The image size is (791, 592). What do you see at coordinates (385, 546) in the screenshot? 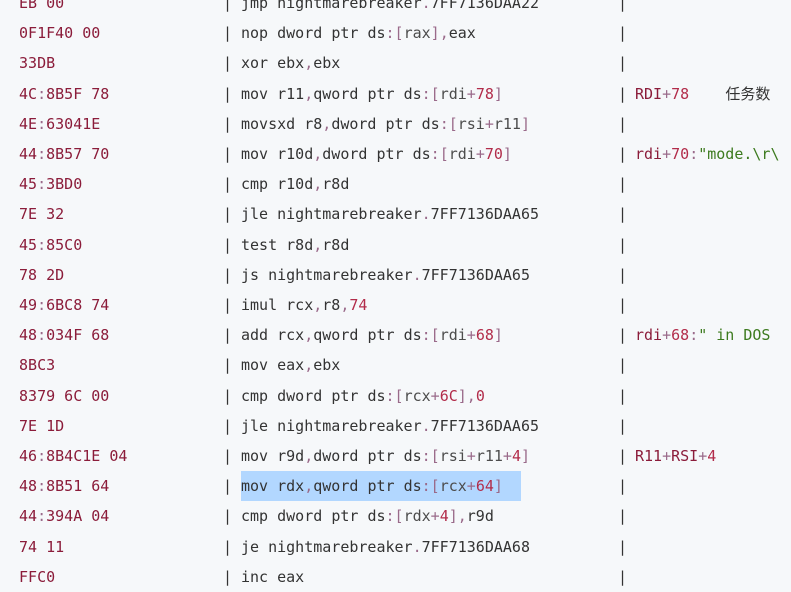
I see `instruction: je nightmarebreaker.7FF7136DAA68` at bounding box center [385, 546].